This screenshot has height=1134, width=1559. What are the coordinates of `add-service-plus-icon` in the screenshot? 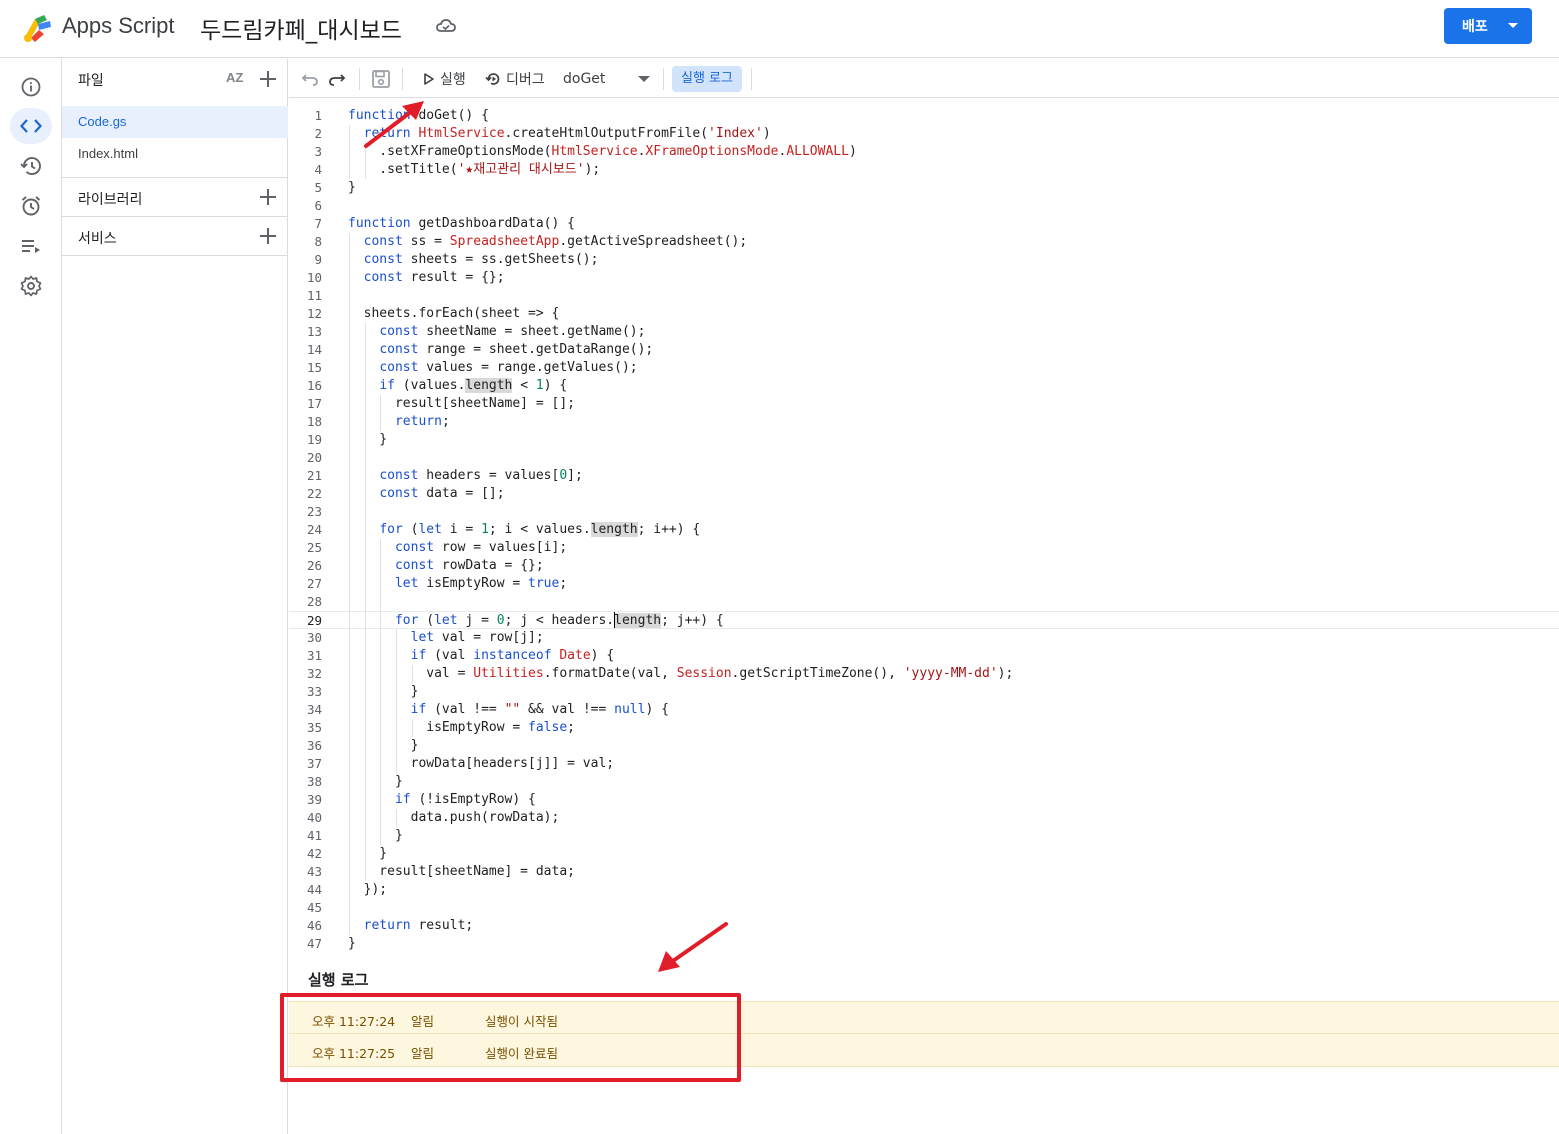 It's located at (268, 236).